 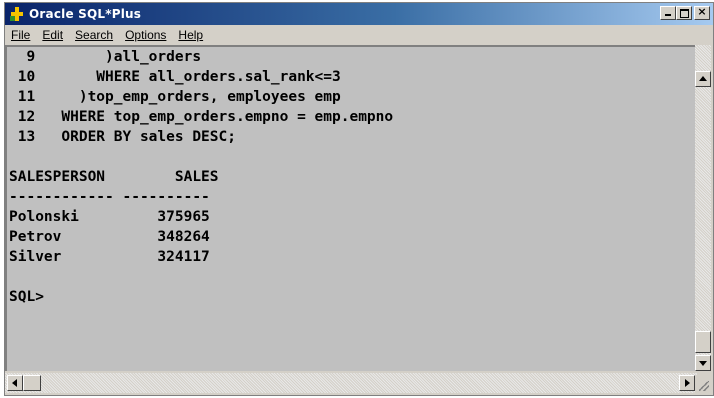 What do you see at coordinates (703, 384) in the screenshot?
I see `resize-grip-icon` at bounding box center [703, 384].